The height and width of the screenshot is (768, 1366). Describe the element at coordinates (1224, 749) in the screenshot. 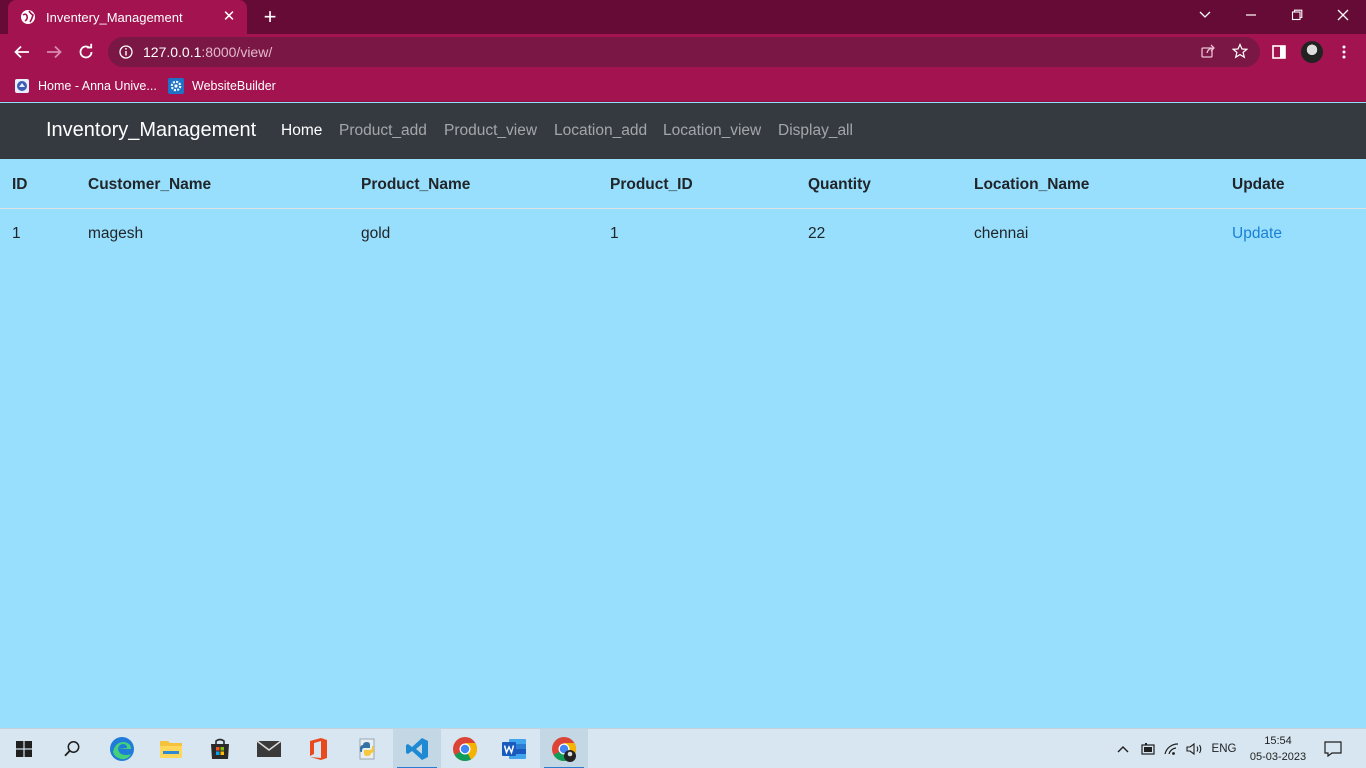

I see `language-indicator: ENG` at that location.